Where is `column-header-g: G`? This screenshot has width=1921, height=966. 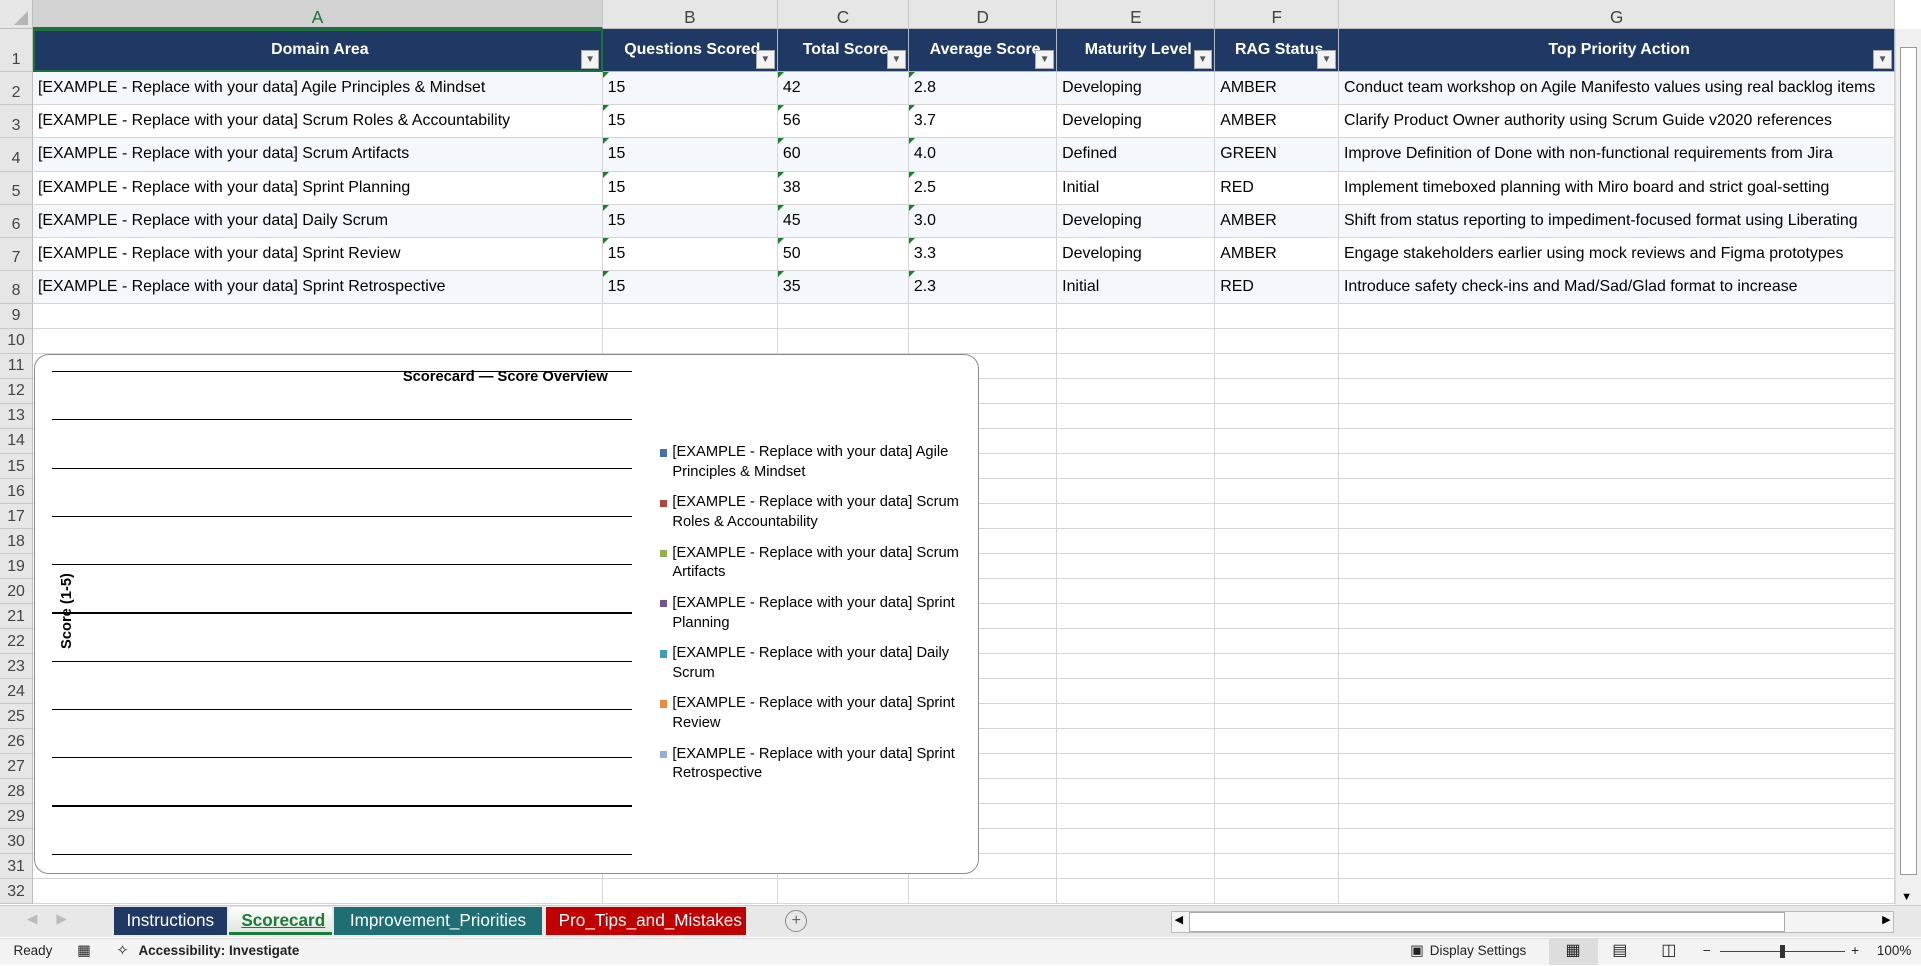
column-header-g: G is located at coordinates (1617, 15).